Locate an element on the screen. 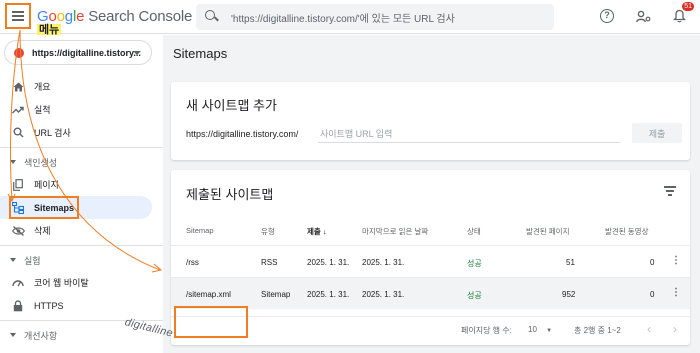 This screenshot has height=353, width=700. sidebar-item-https: HTTPS is located at coordinates (81, 305).